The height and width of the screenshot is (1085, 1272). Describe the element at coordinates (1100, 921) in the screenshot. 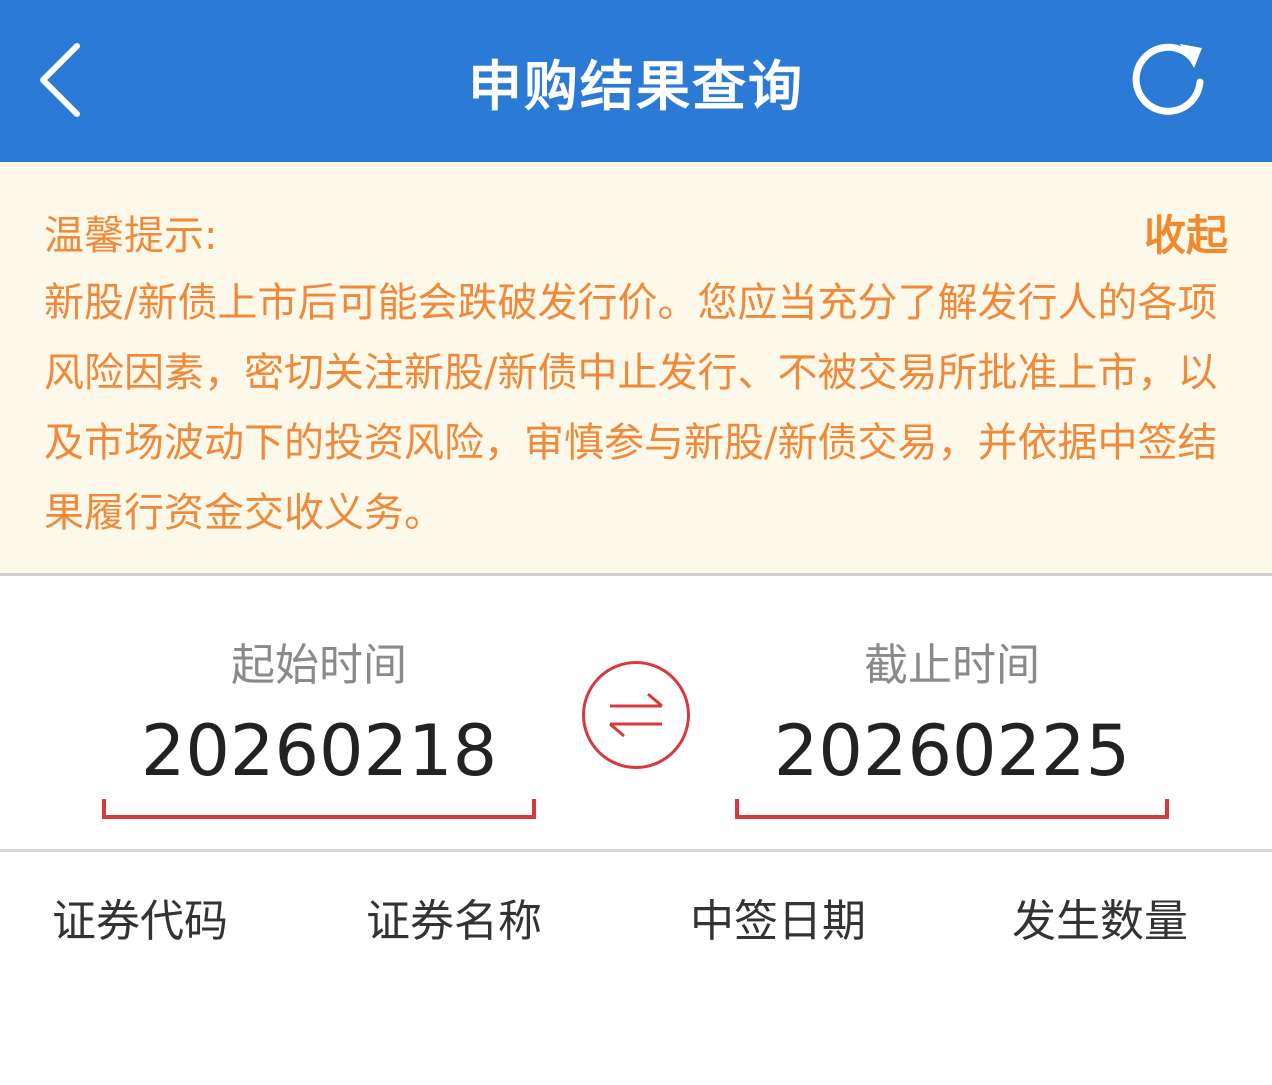

I see `column-header-quantity: 发生数量` at that location.